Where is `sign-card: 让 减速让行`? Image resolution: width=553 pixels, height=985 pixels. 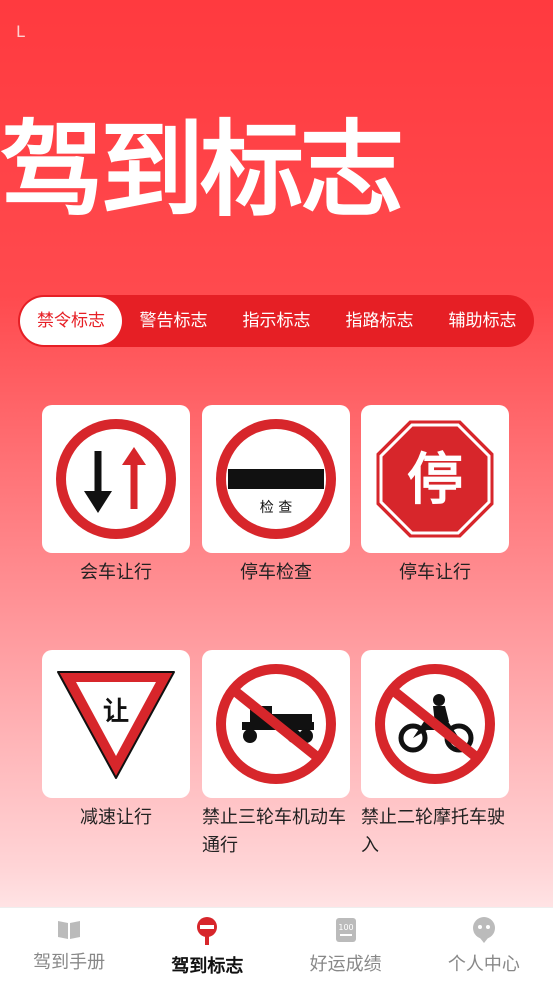
sign-card: 让 减速让行 is located at coordinates (116, 741).